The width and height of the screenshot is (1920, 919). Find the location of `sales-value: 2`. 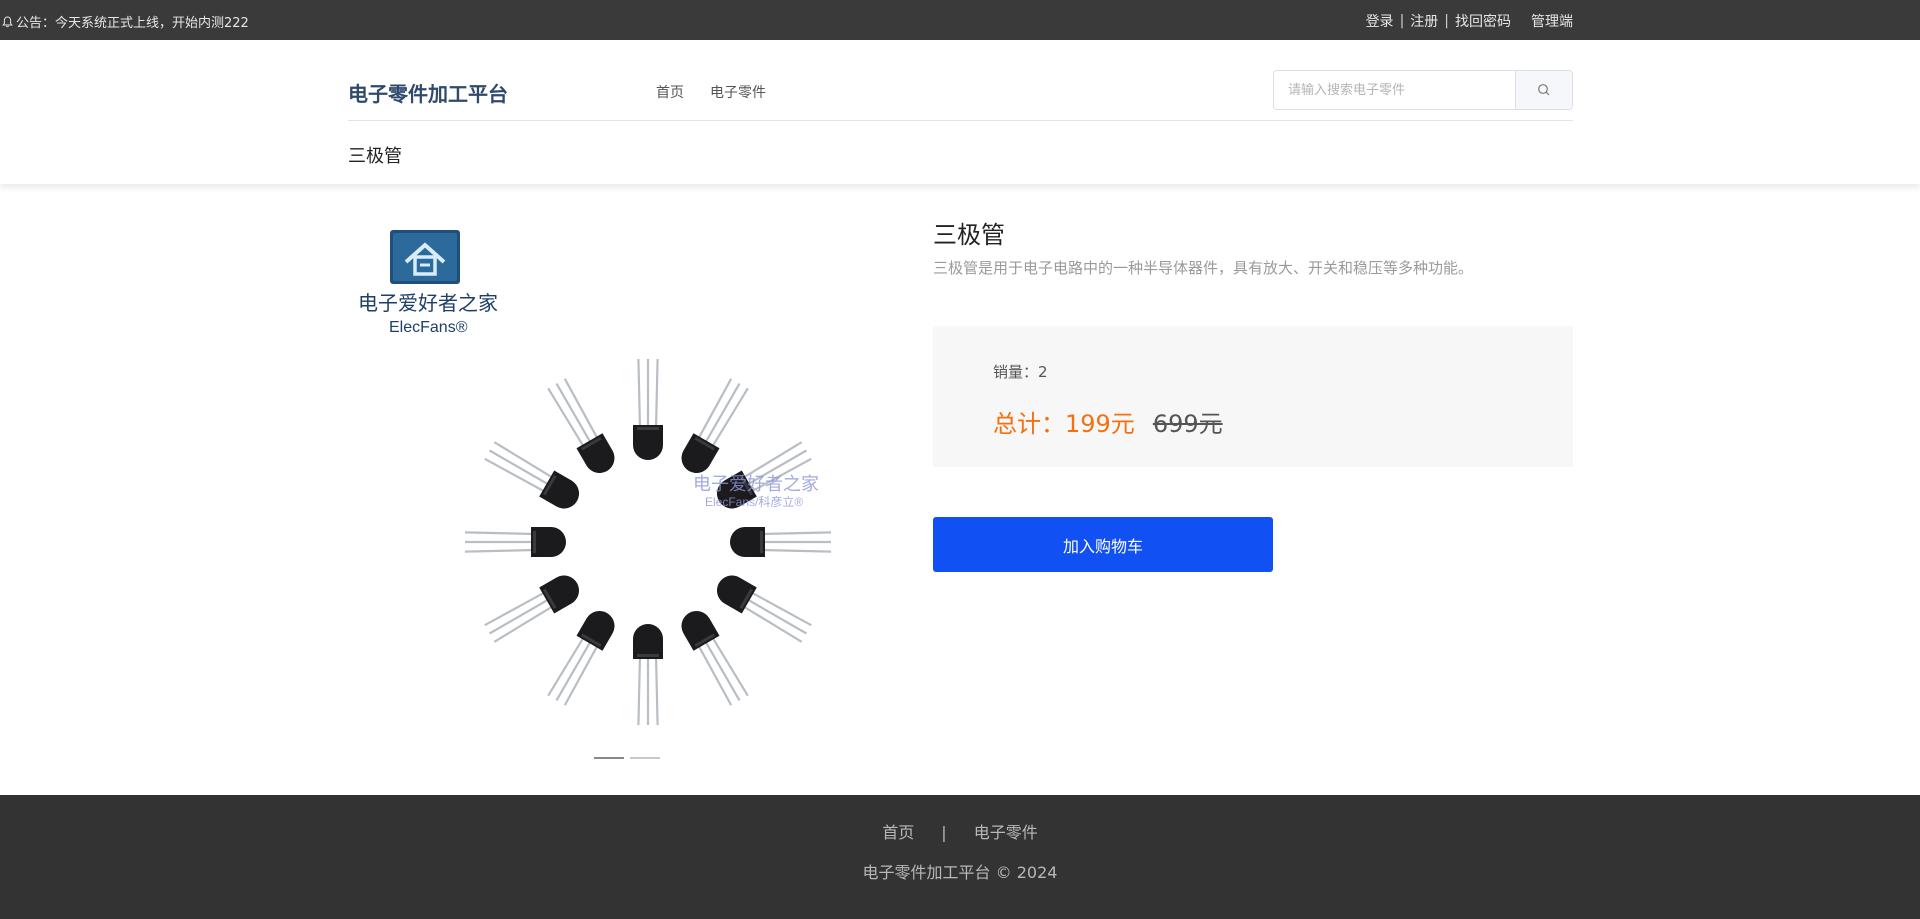

sales-value: 2 is located at coordinates (1043, 372).